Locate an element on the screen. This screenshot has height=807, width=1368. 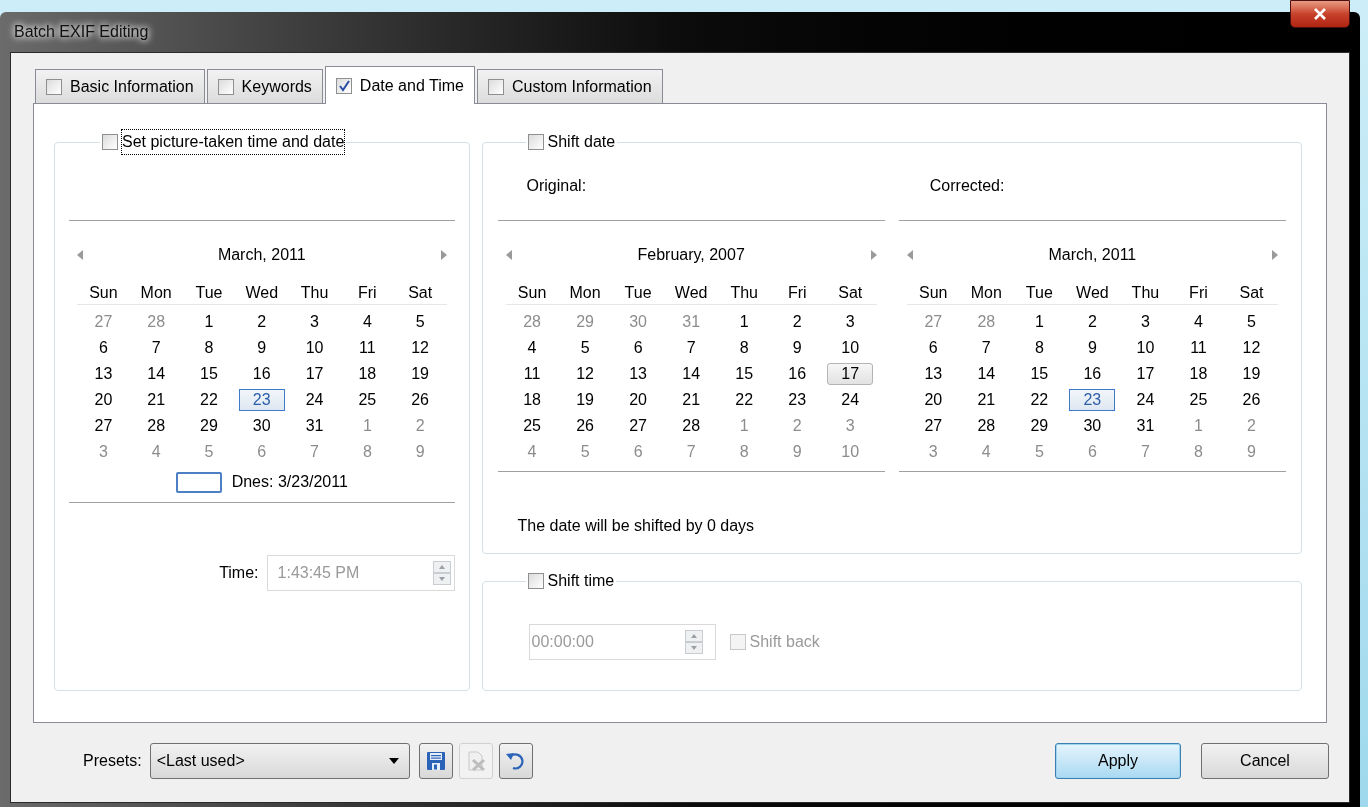
calendar-day: 24 is located at coordinates (850, 400).